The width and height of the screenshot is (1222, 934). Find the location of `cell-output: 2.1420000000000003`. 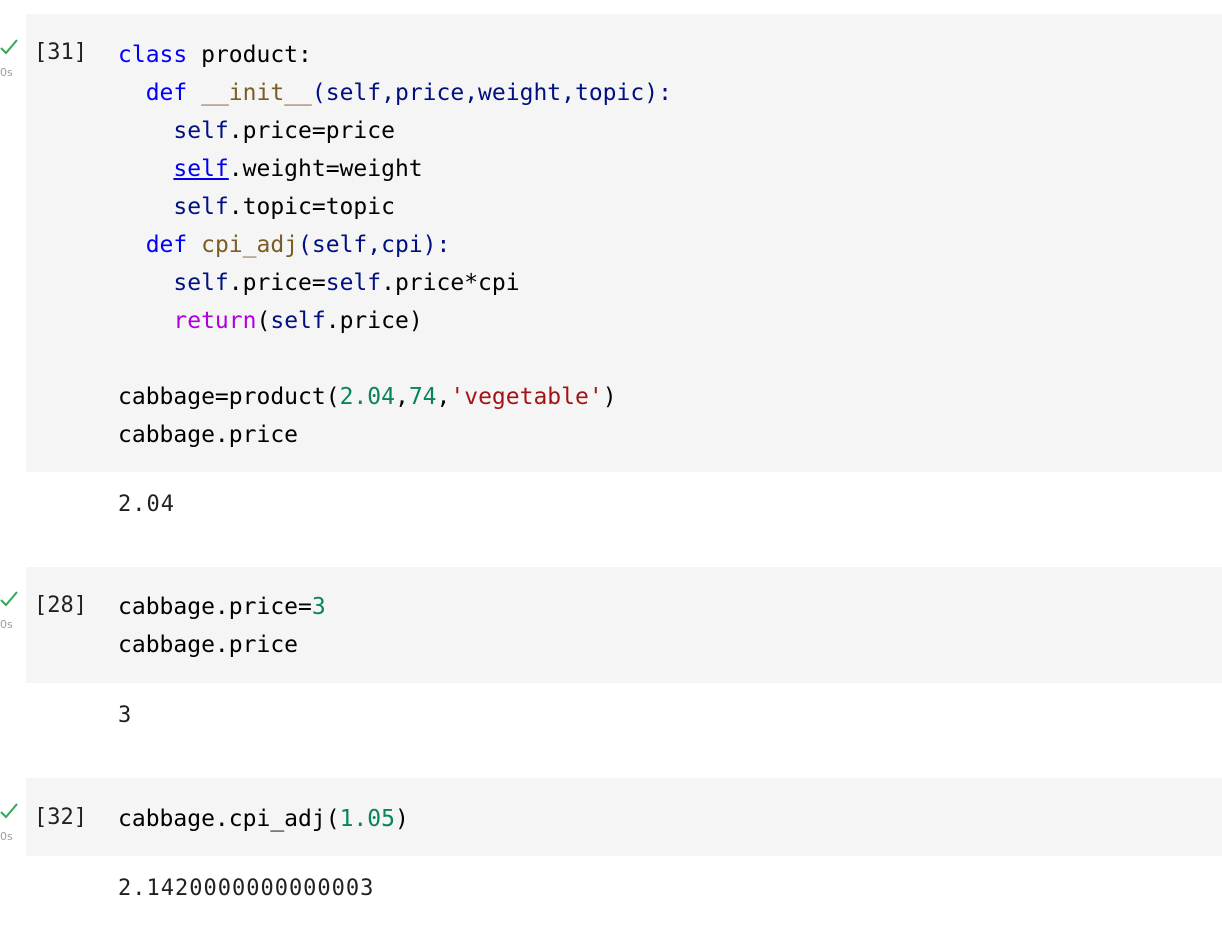

cell-output: 2.1420000000000003 is located at coordinates (246, 888).